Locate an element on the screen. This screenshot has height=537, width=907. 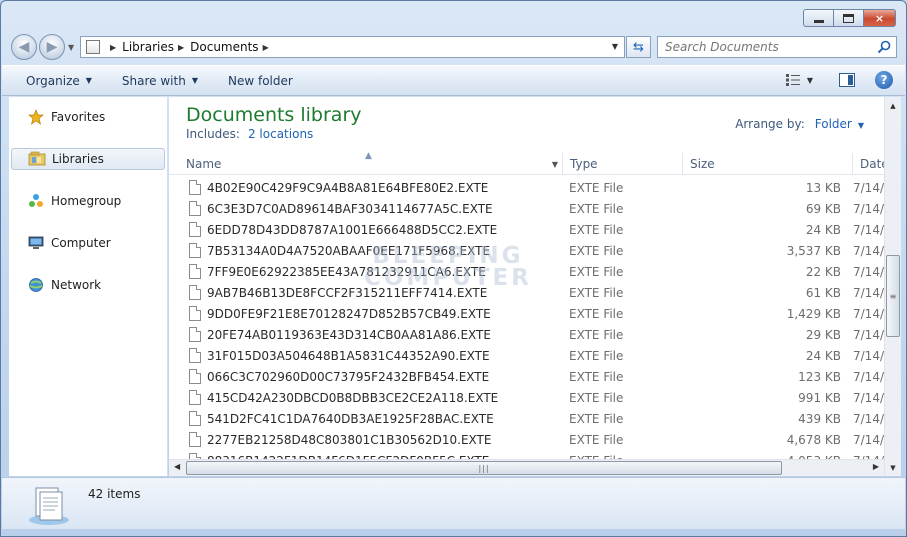
close-button: × is located at coordinates (880, 18).